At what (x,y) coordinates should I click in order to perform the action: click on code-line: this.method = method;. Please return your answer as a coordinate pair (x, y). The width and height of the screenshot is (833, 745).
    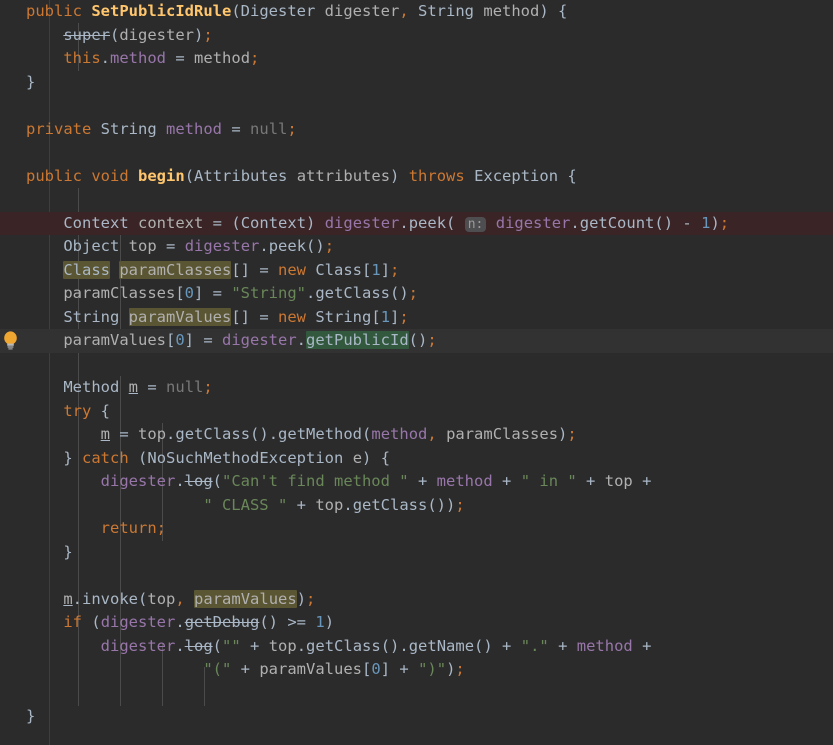
    Looking at the image, I should click on (416, 59).